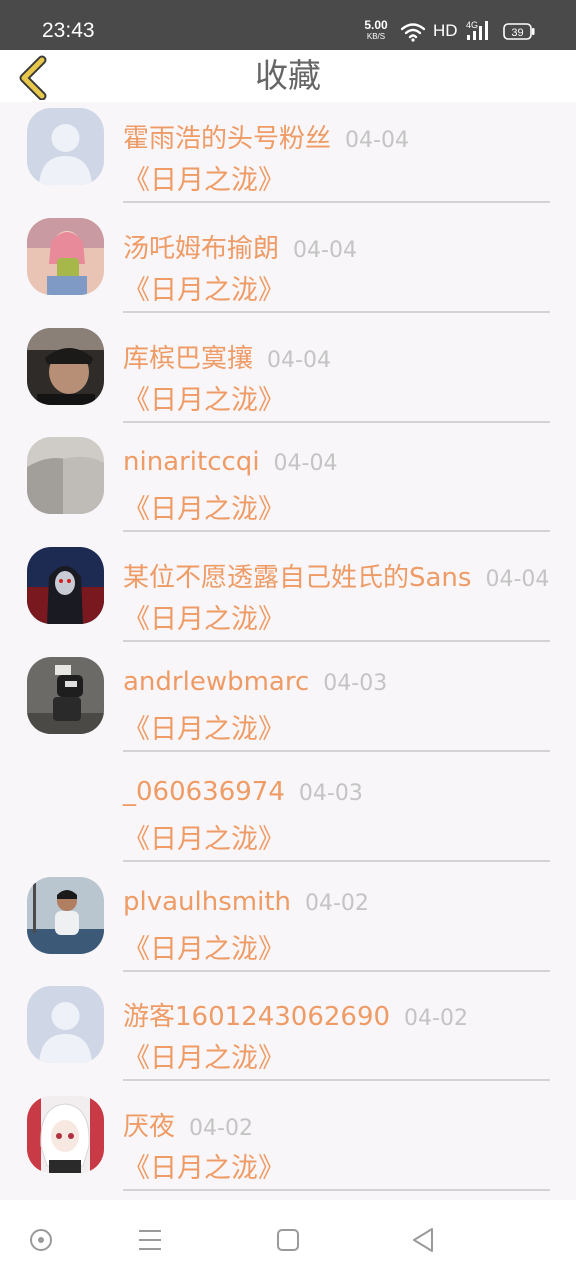  What do you see at coordinates (472, 25) in the screenshot?
I see `network-type: 4G` at bounding box center [472, 25].